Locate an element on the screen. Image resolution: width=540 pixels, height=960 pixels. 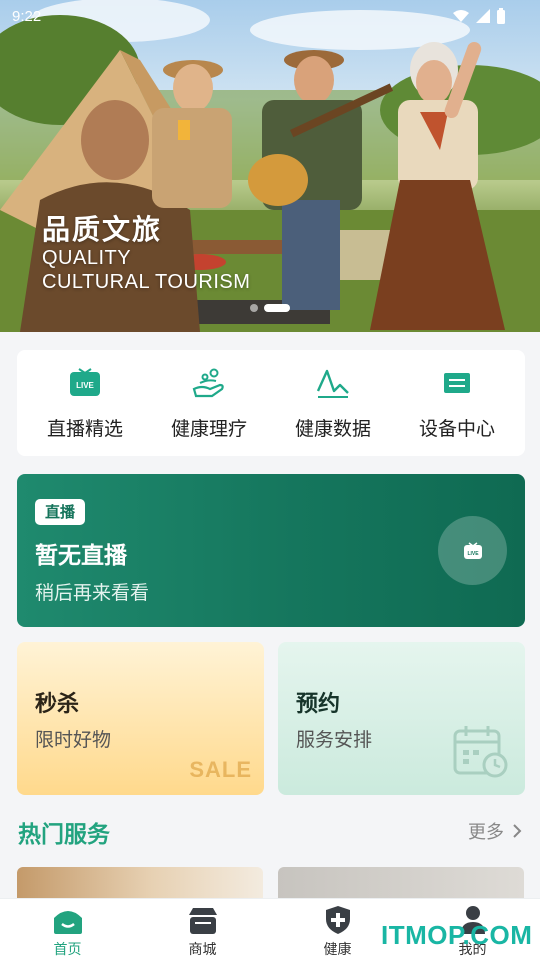
more-link-label: 更多 is located at coordinates (486, 832).